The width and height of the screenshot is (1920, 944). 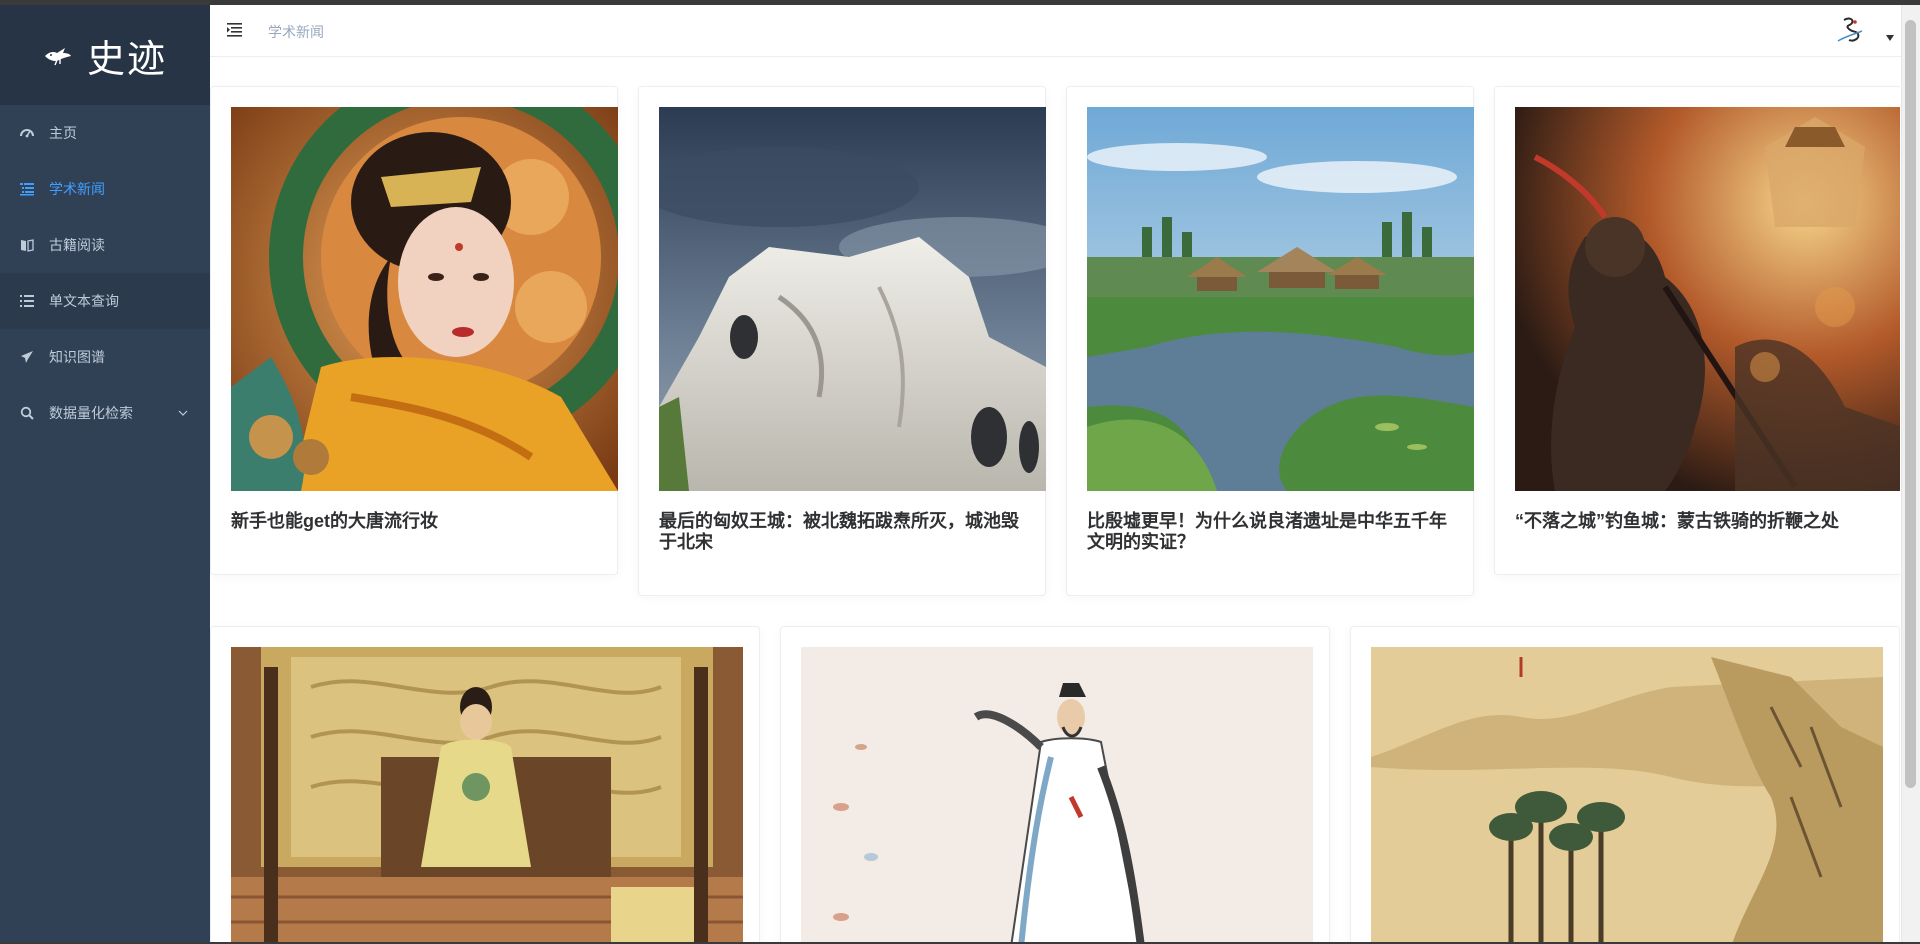 I want to click on hamburger-icon, so click(x=235, y=30).